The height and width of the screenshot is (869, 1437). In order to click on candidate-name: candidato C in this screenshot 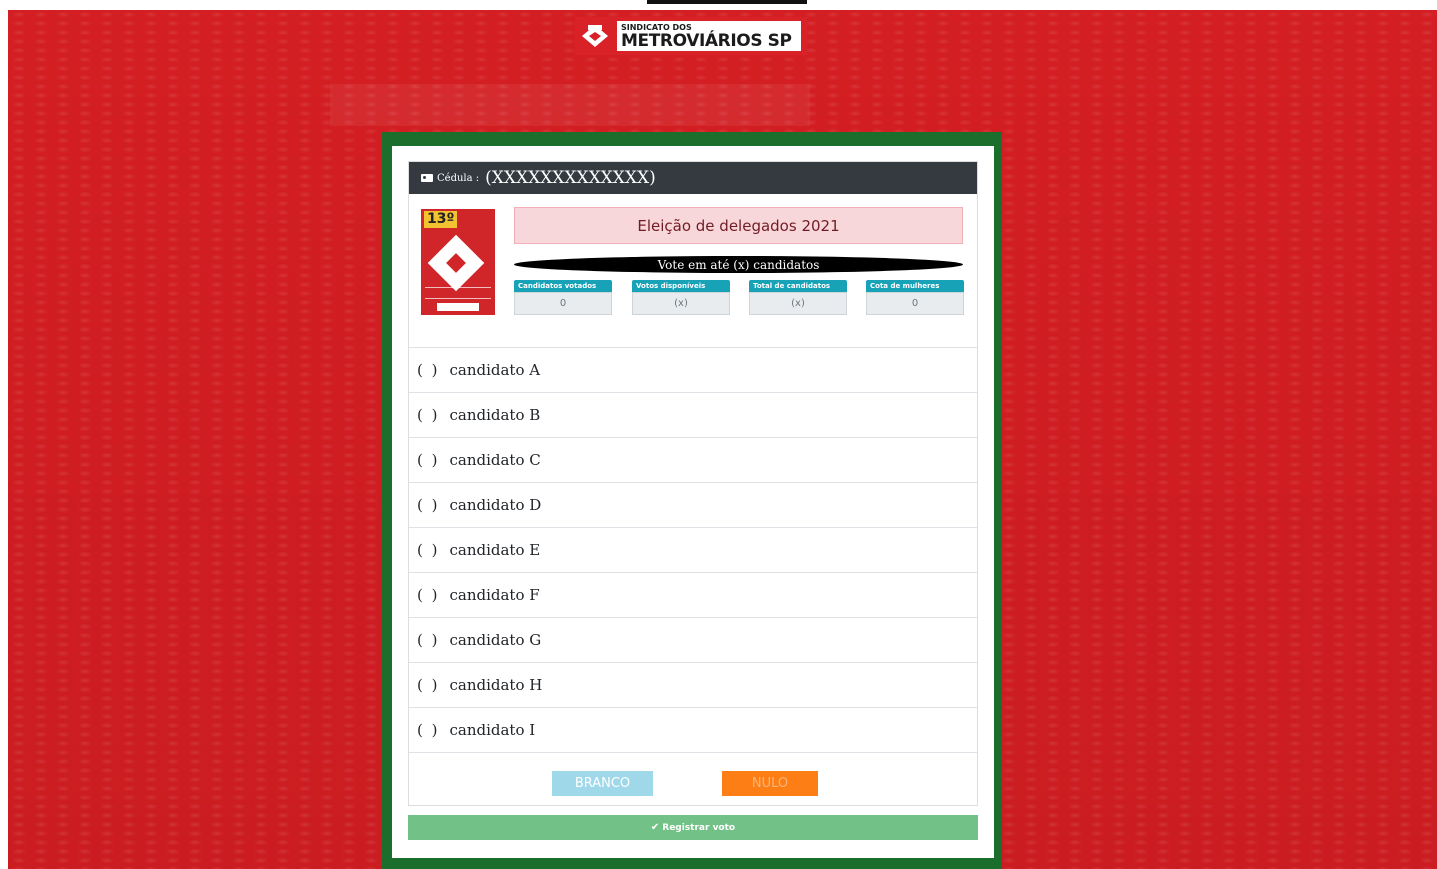, I will do `click(495, 460)`.